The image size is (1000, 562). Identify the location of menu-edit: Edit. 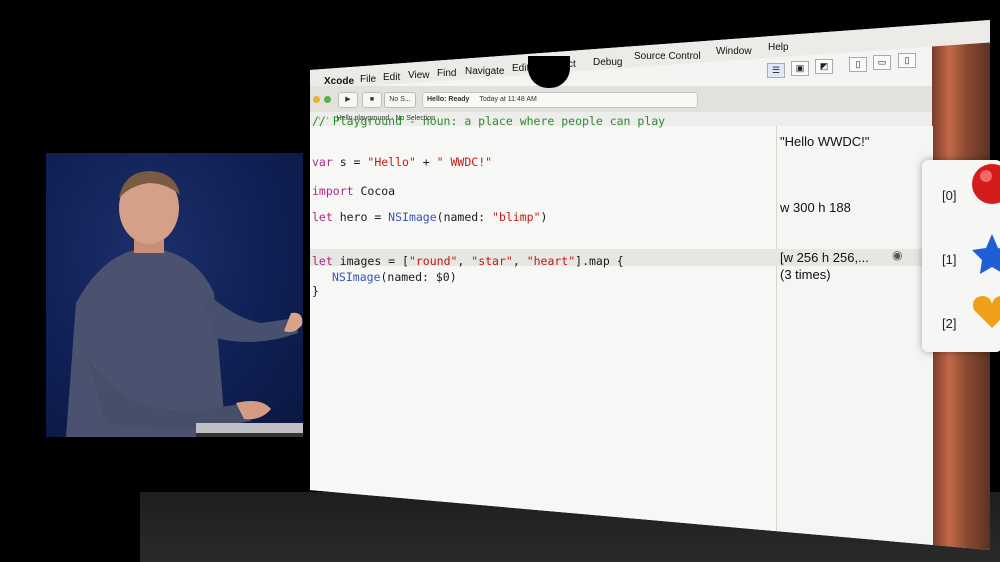
(391, 77).